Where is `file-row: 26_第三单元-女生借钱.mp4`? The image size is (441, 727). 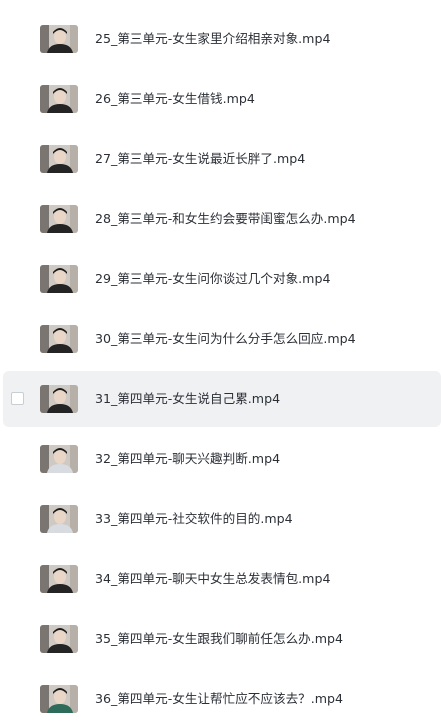
file-row: 26_第三单元-女生借钱.mp4 is located at coordinates (220, 99).